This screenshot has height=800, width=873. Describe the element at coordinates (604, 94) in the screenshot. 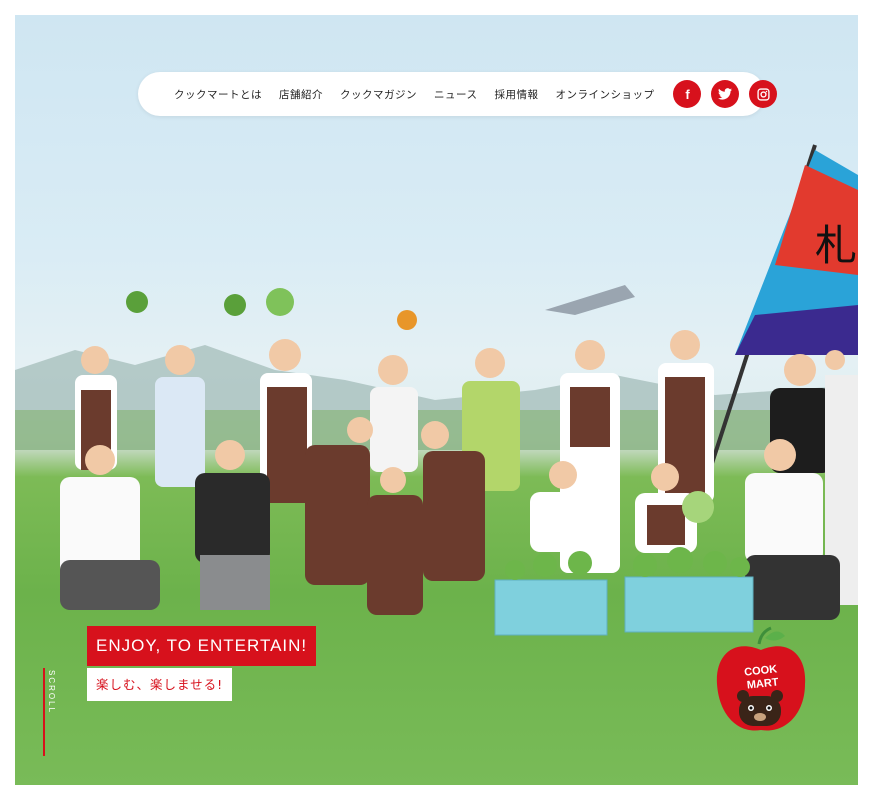

I see `nav-online-shop: オンラインショップ` at that location.